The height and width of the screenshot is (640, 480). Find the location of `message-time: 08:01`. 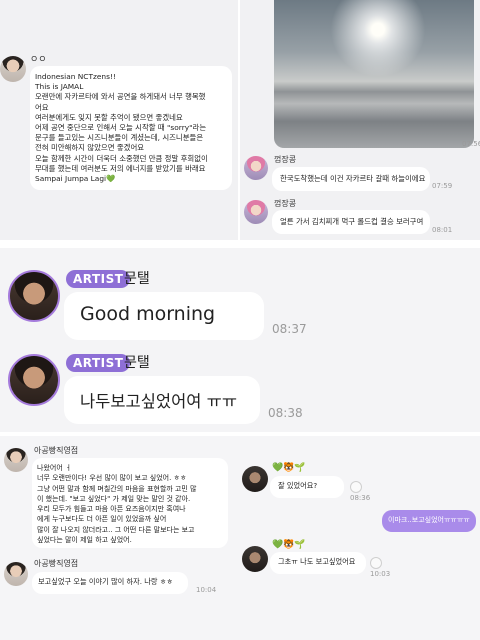

message-time: 08:01 is located at coordinates (442, 230).